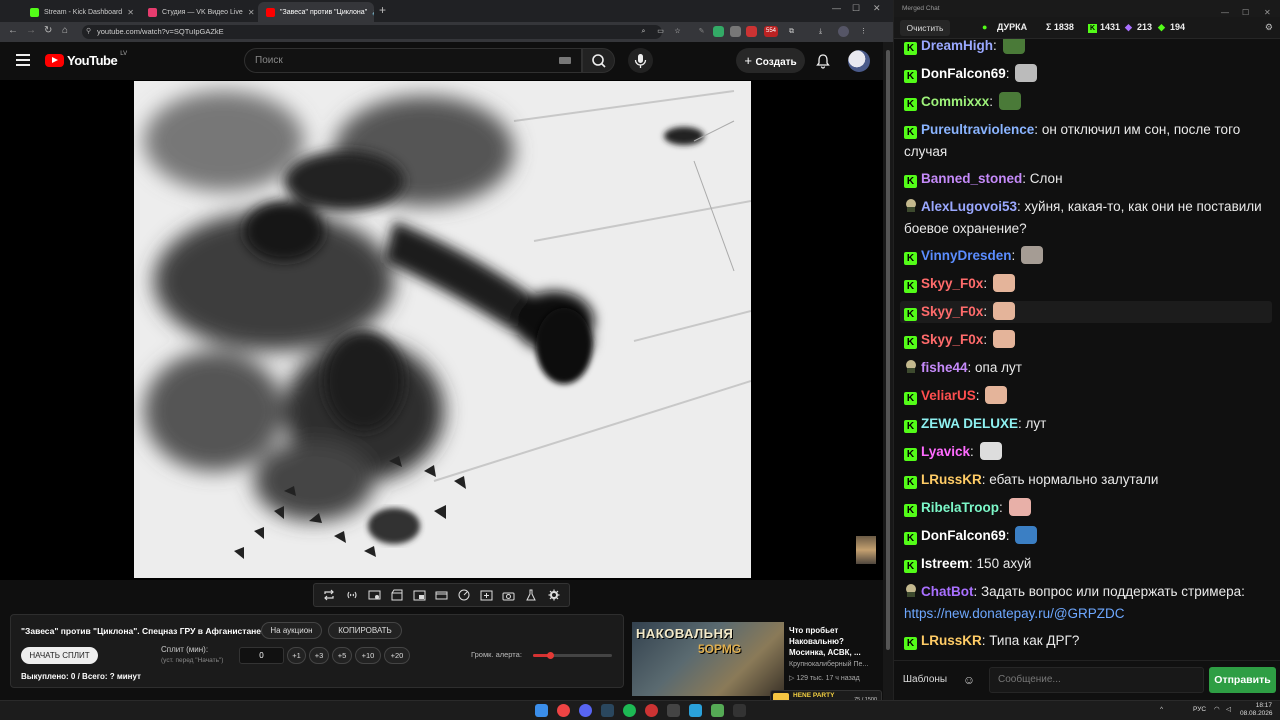 The height and width of the screenshot is (720, 1280). I want to click on mini-thumbnail, so click(866, 550).